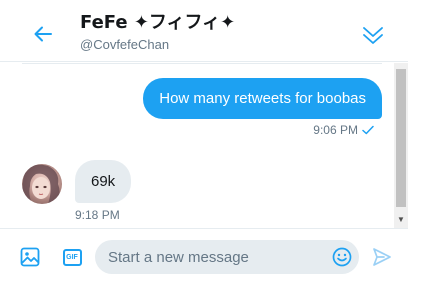 The height and width of the screenshot is (281, 440). I want to click on scroll-down-arrow-icon: ▼, so click(401, 220).